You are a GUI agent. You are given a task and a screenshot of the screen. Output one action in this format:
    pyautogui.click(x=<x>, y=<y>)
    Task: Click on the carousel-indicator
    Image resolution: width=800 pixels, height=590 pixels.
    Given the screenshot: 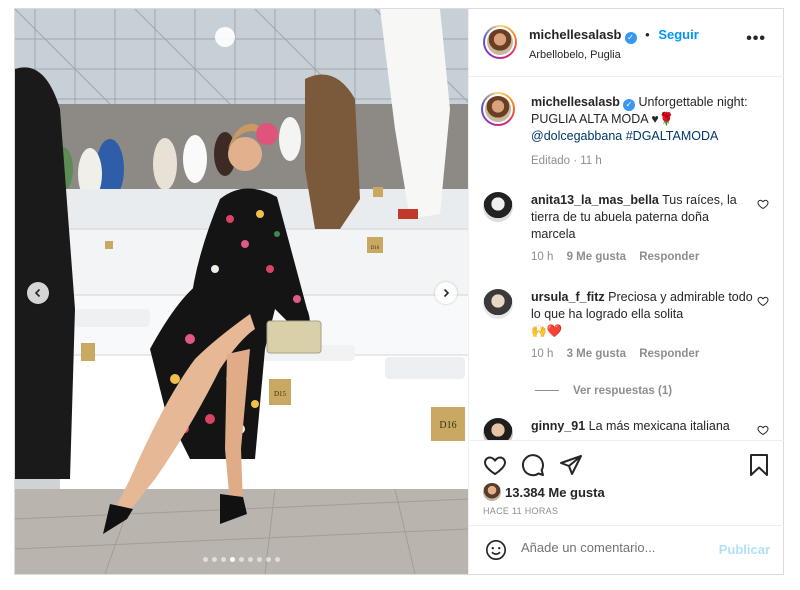 What is the action you would take?
    pyautogui.click(x=241, y=559)
    